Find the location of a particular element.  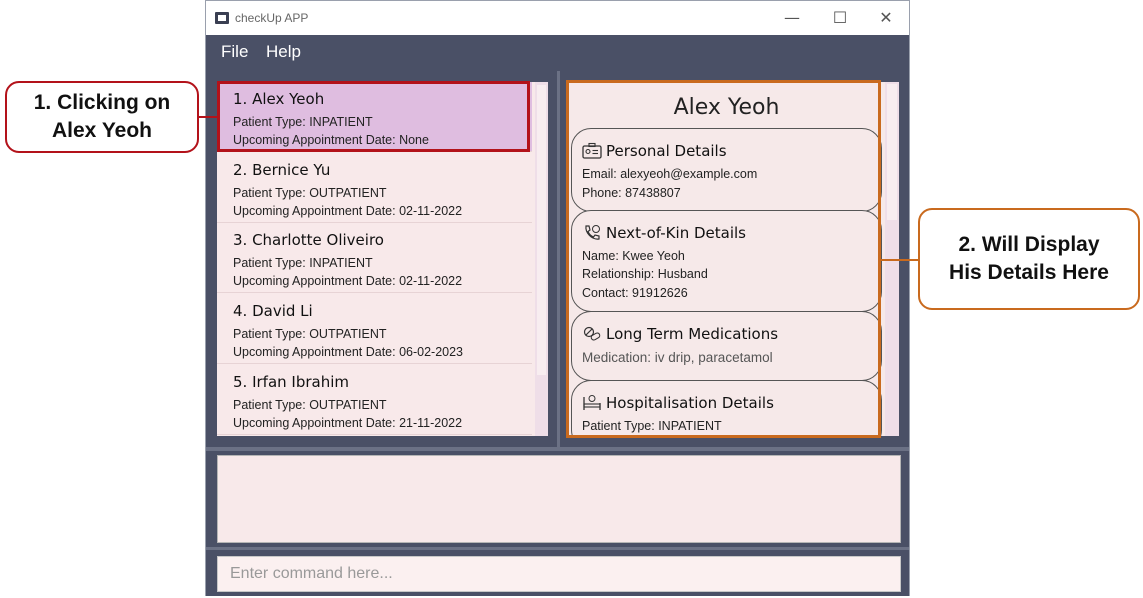

callout-display-details: 2. Will Display His Details Here is located at coordinates (1029, 259).